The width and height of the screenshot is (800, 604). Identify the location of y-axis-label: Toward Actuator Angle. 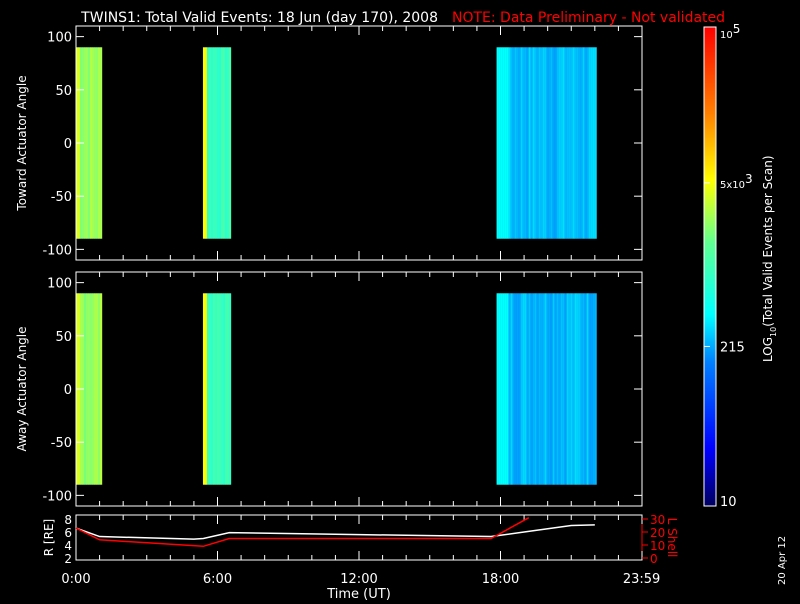
(22, 143).